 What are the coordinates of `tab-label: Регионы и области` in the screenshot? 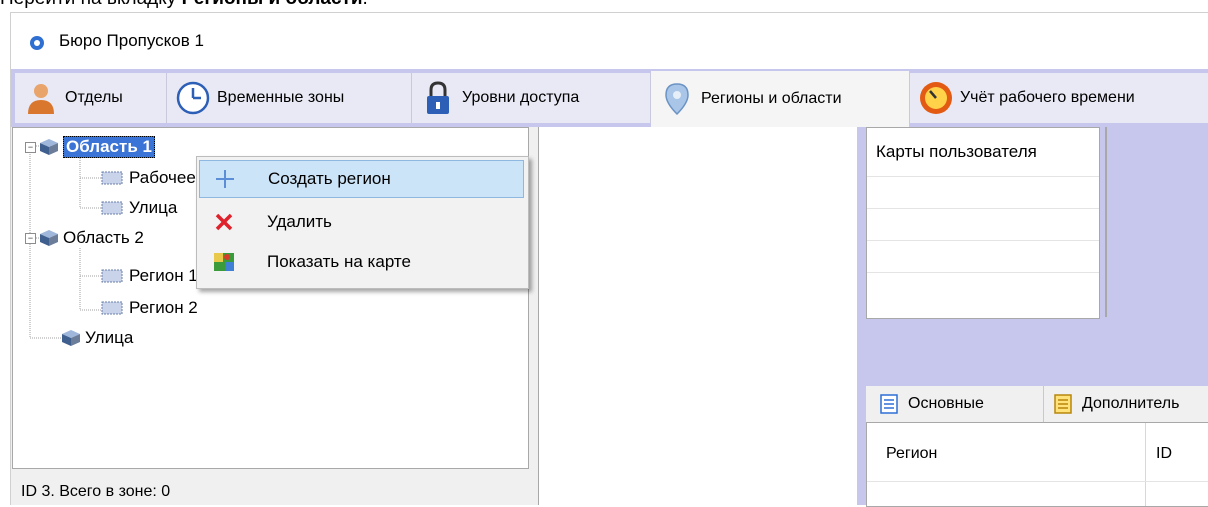 It's located at (771, 98).